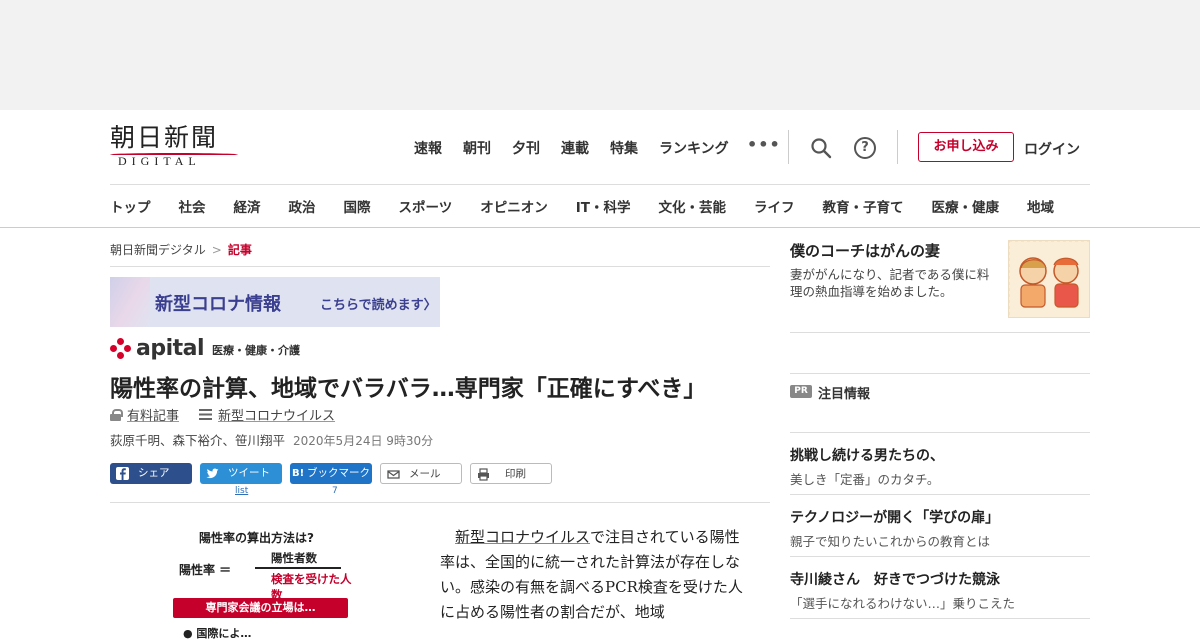 The height and width of the screenshot is (641, 1200). What do you see at coordinates (477, 148) in the screenshot?
I see `nav-choukan: 朝刊` at bounding box center [477, 148].